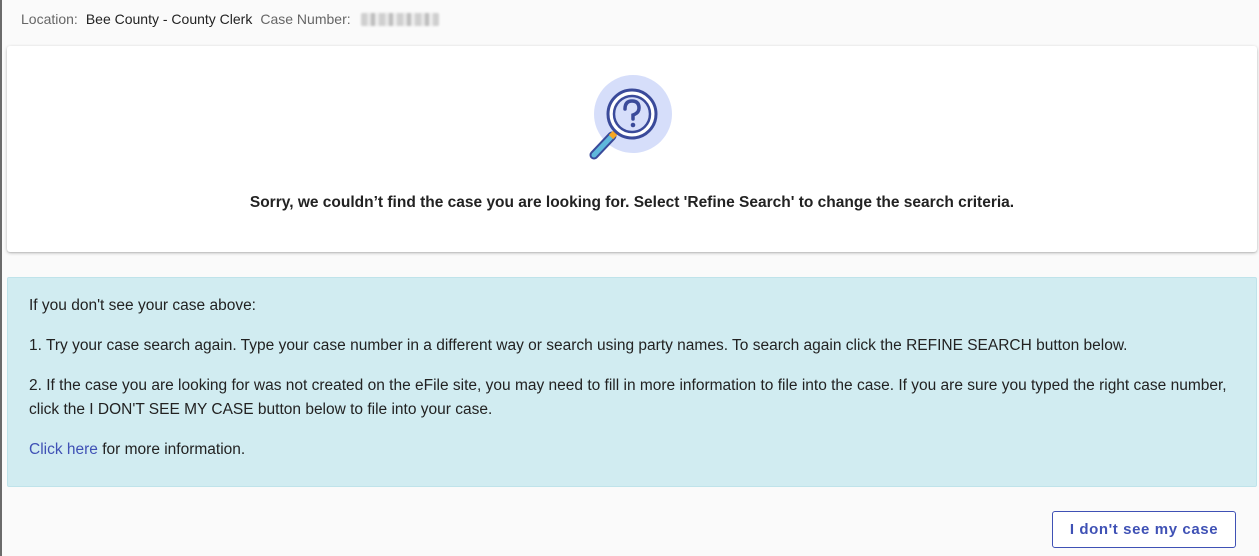  What do you see at coordinates (305, 19) in the screenshot?
I see `case-number-label: Case Number:` at bounding box center [305, 19].